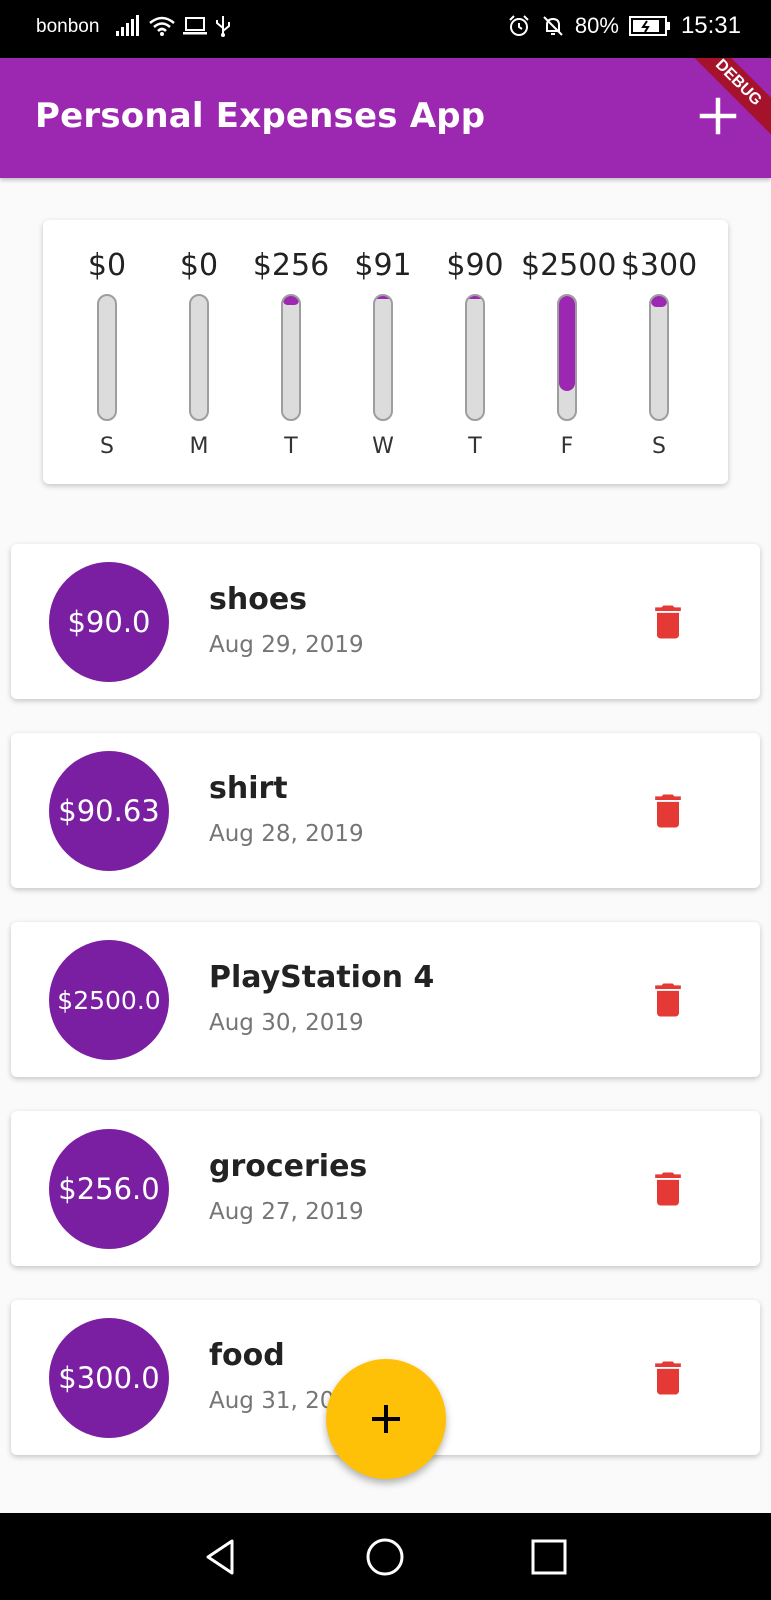 This screenshot has height=1600, width=771. I want to click on bar-day-label: F, so click(567, 446).